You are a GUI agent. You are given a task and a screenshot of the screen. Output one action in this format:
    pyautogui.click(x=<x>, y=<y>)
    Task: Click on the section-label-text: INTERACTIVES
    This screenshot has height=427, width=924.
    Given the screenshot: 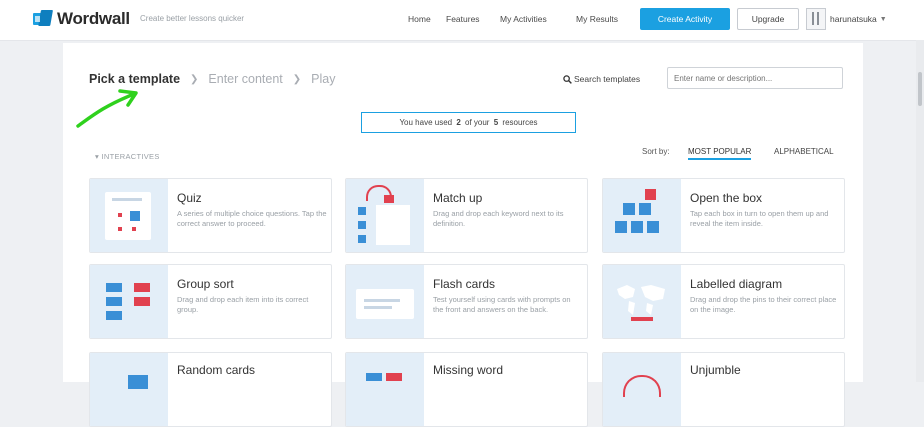 What is the action you would take?
    pyautogui.click(x=130, y=156)
    